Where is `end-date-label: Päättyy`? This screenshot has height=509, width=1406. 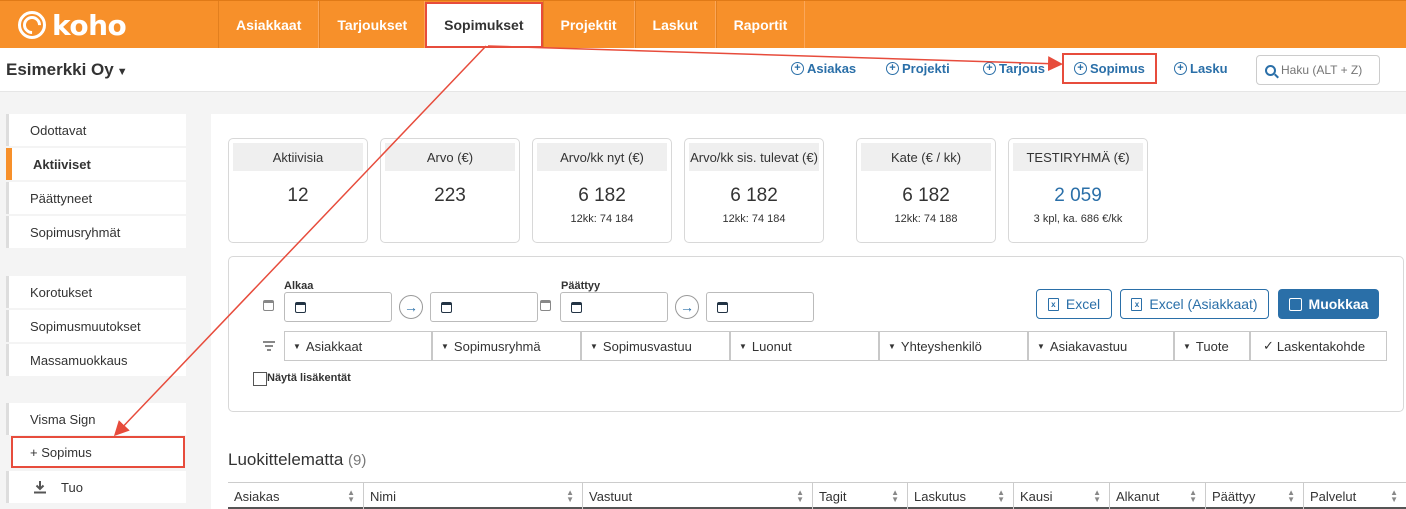
end-date-label: Päättyy is located at coordinates (581, 286).